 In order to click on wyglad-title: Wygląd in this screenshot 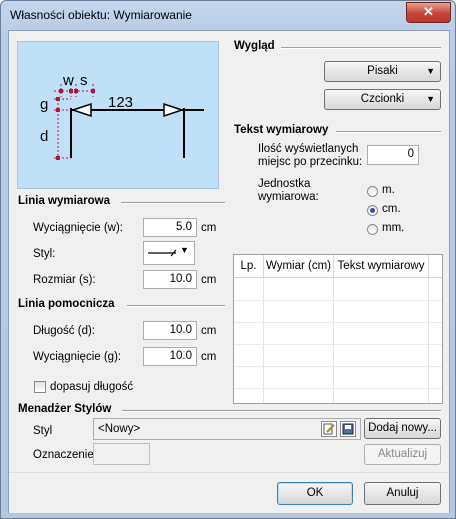, I will do `click(254, 46)`.